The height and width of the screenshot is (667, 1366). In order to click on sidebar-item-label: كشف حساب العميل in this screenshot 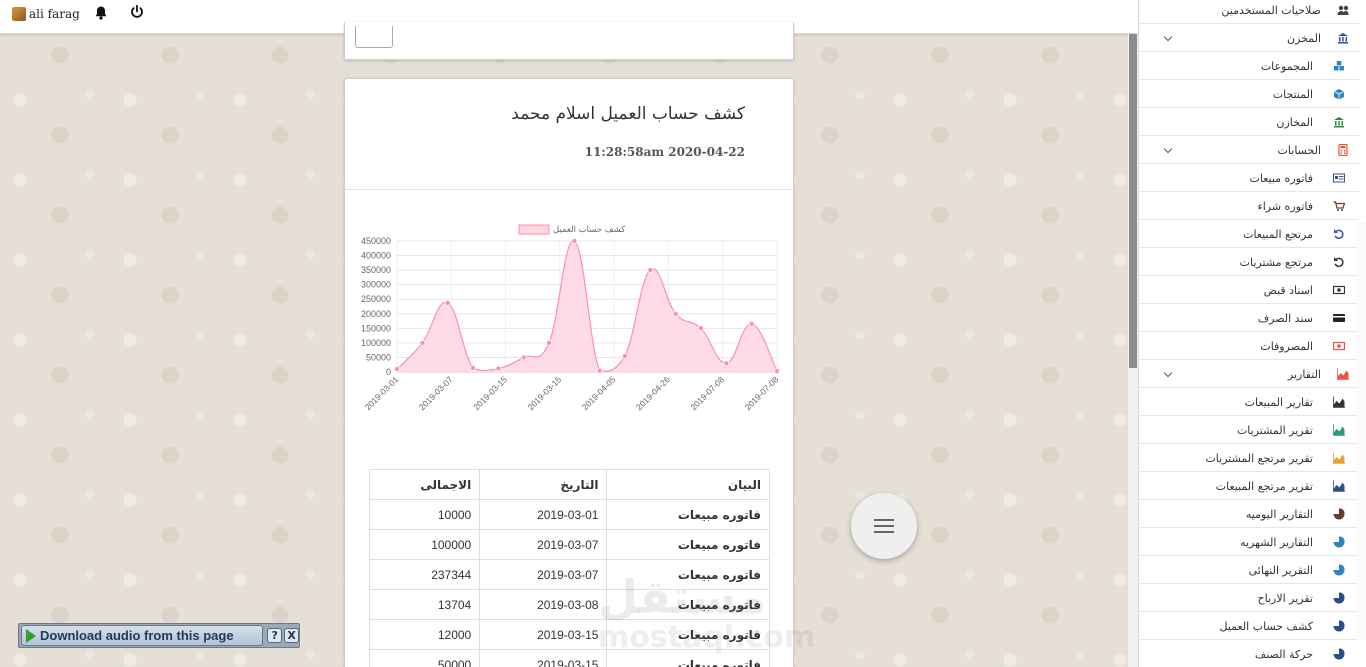, I will do `click(1266, 626)`.